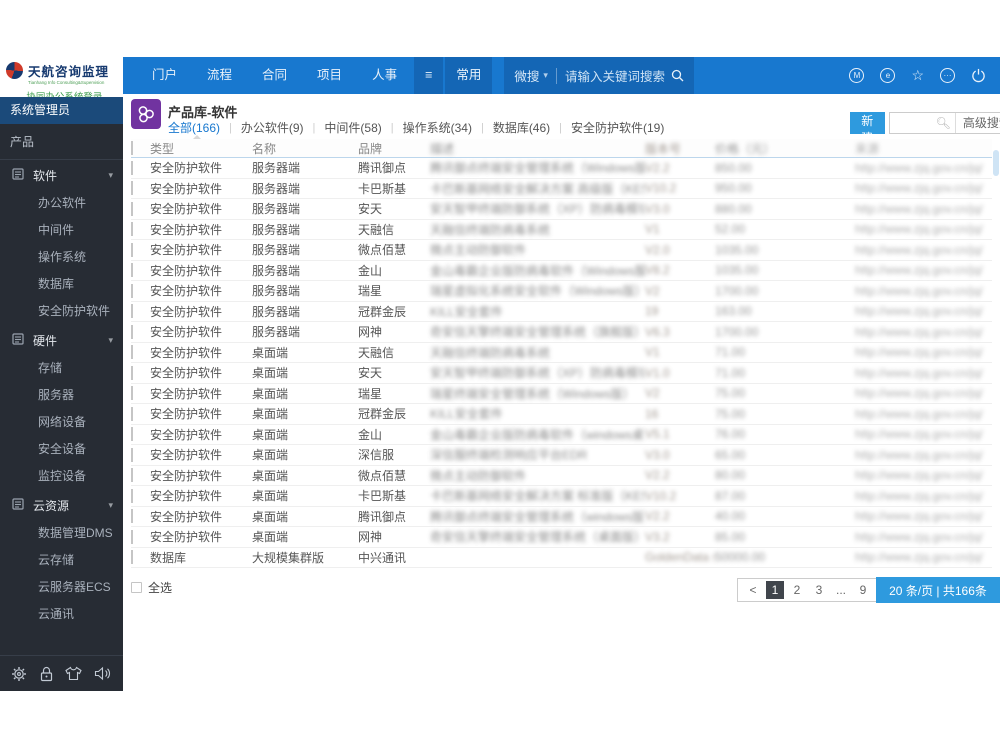  What do you see at coordinates (615, 75) in the screenshot?
I see `search-placeholder: 请输入关键词搜索` at bounding box center [615, 75].